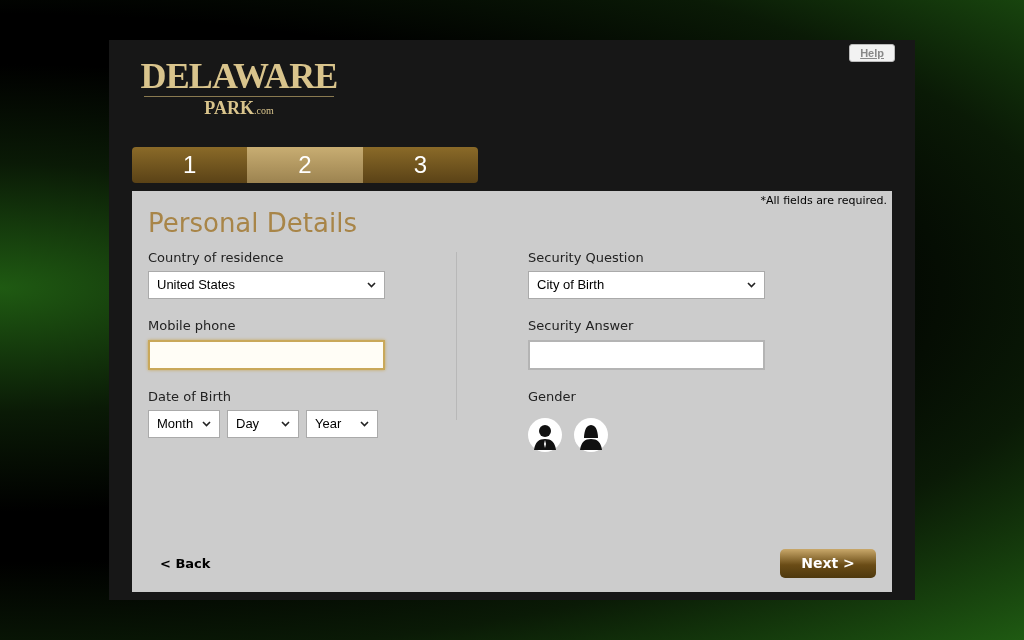  What do you see at coordinates (545, 435) in the screenshot?
I see `male-avatar-option` at bounding box center [545, 435].